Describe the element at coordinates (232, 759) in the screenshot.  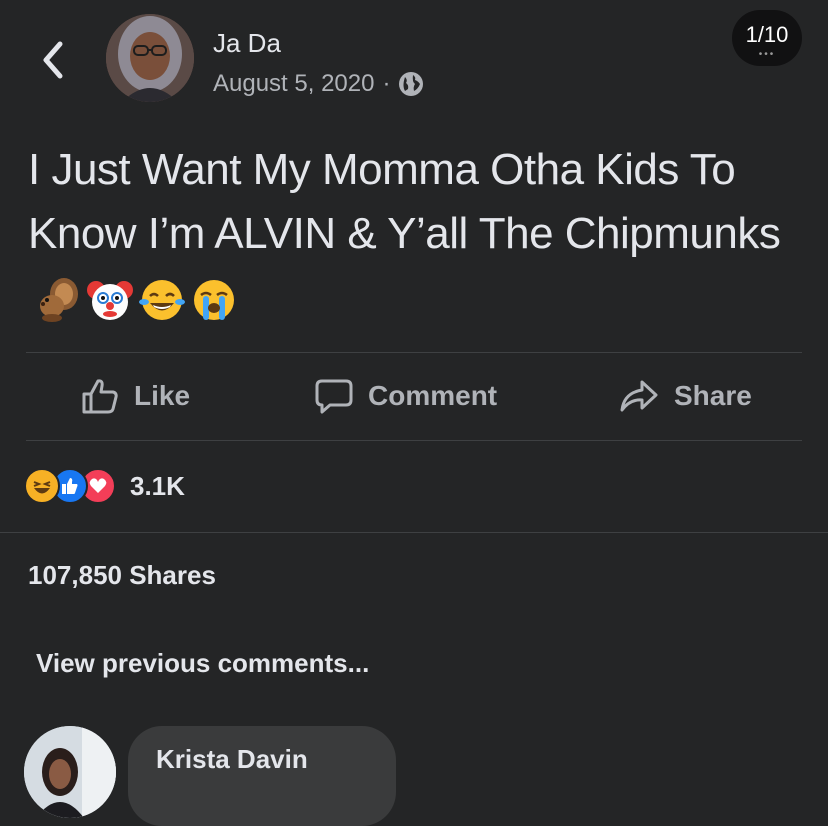
I see `commenter-name: Krista Davin` at that location.